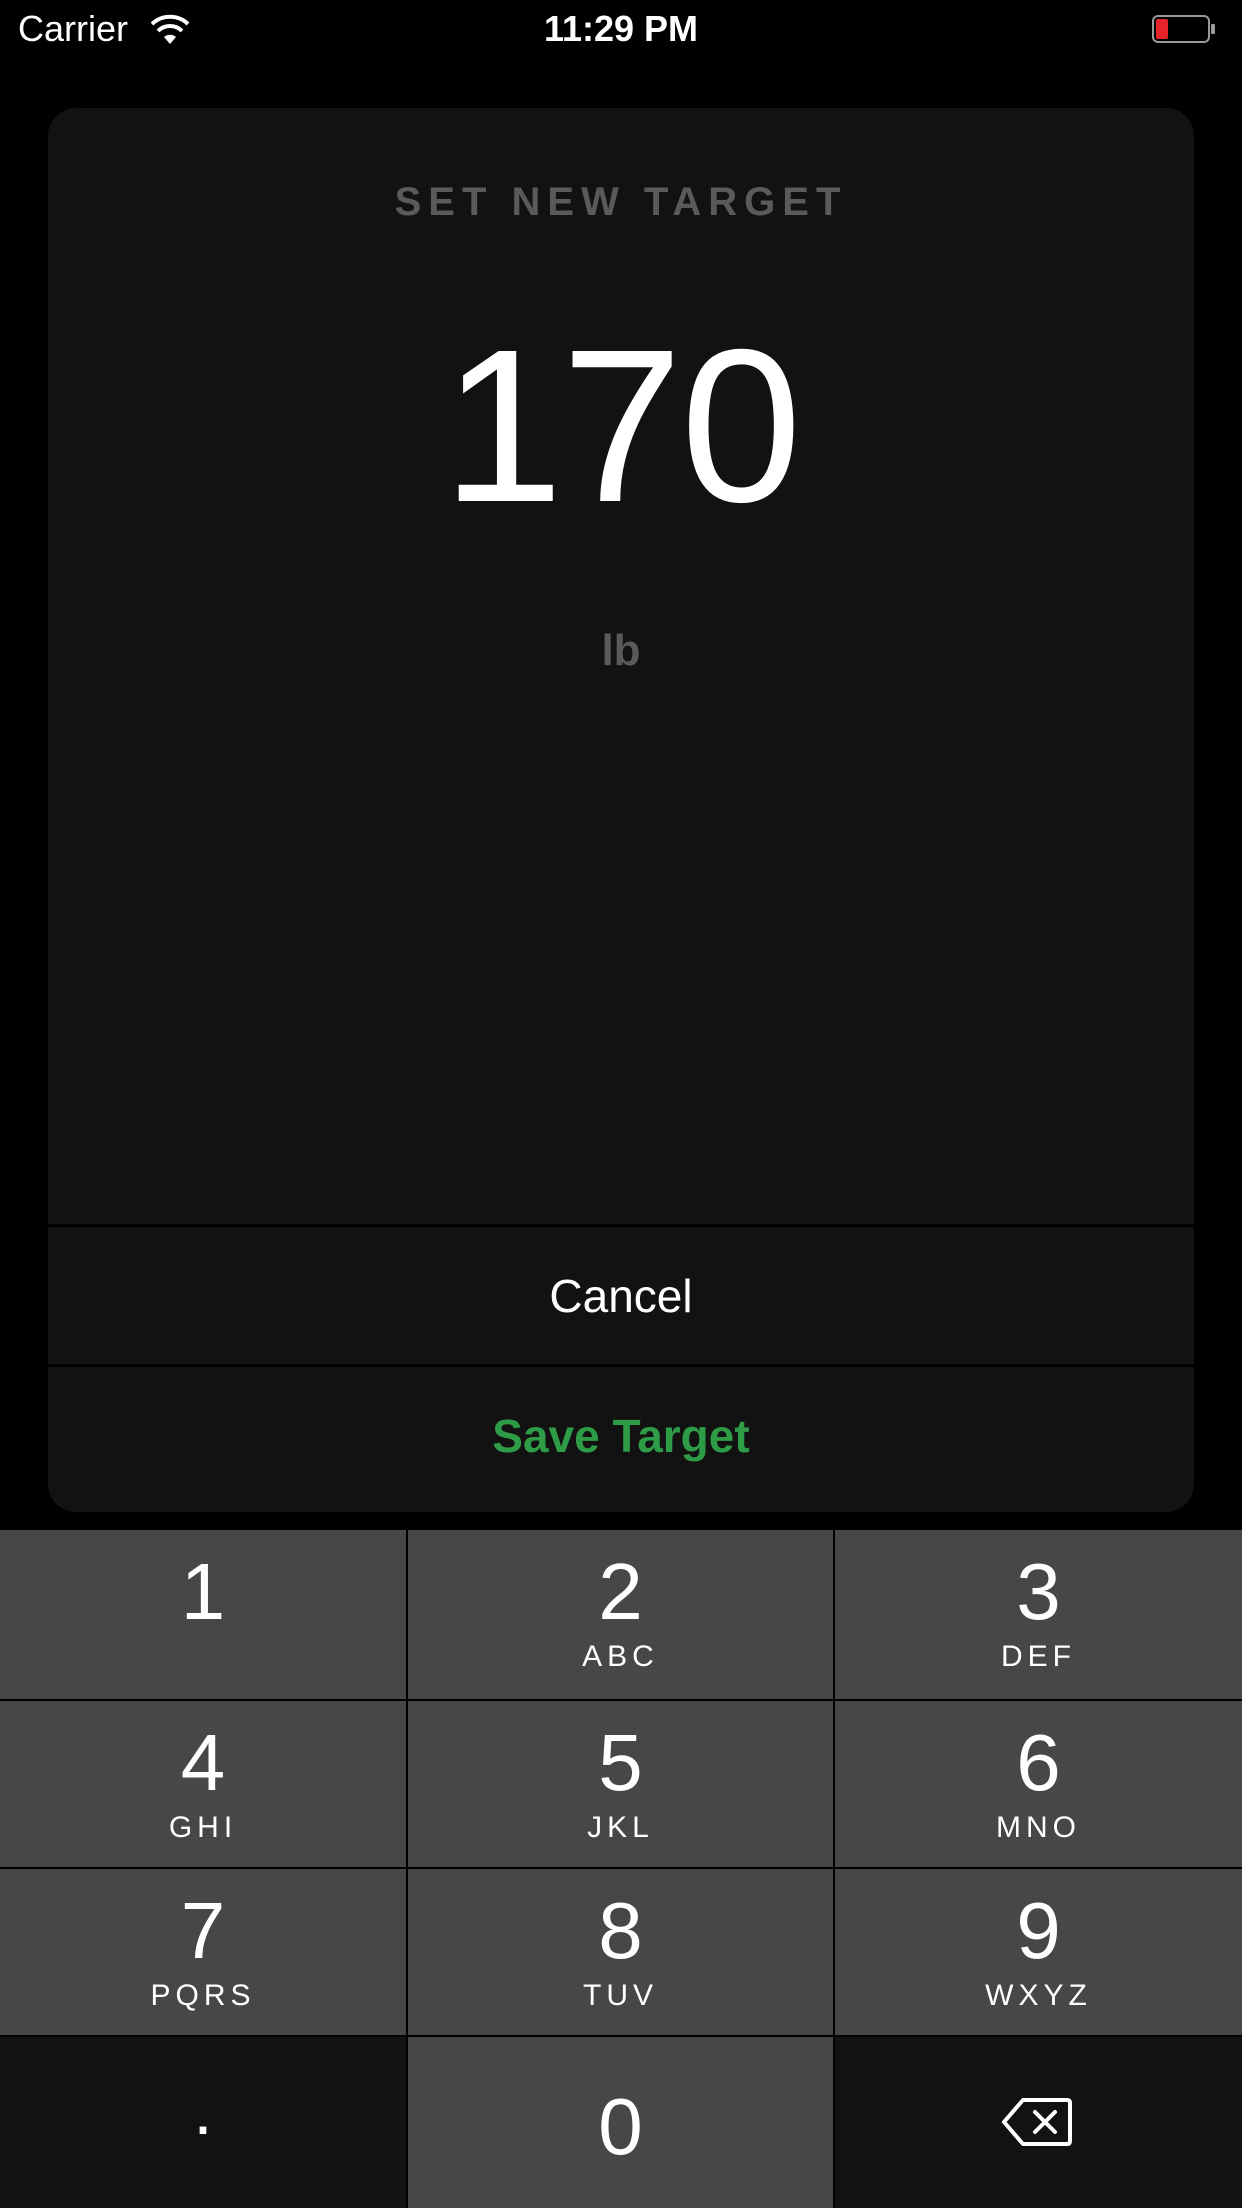  What do you see at coordinates (1038, 1762) in the screenshot?
I see `key-digit: 6` at bounding box center [1038, 1762].